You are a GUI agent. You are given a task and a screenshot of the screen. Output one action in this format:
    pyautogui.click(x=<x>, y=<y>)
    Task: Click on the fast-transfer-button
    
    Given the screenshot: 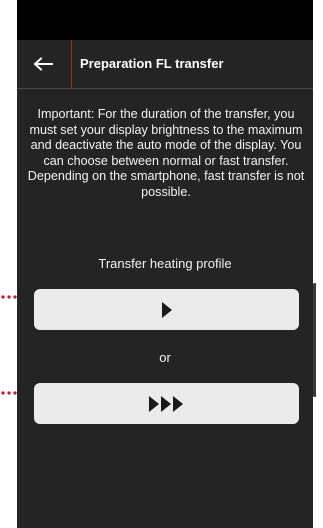 What is the action you would take?
    pyautogui.click(x=166, y=403)
    